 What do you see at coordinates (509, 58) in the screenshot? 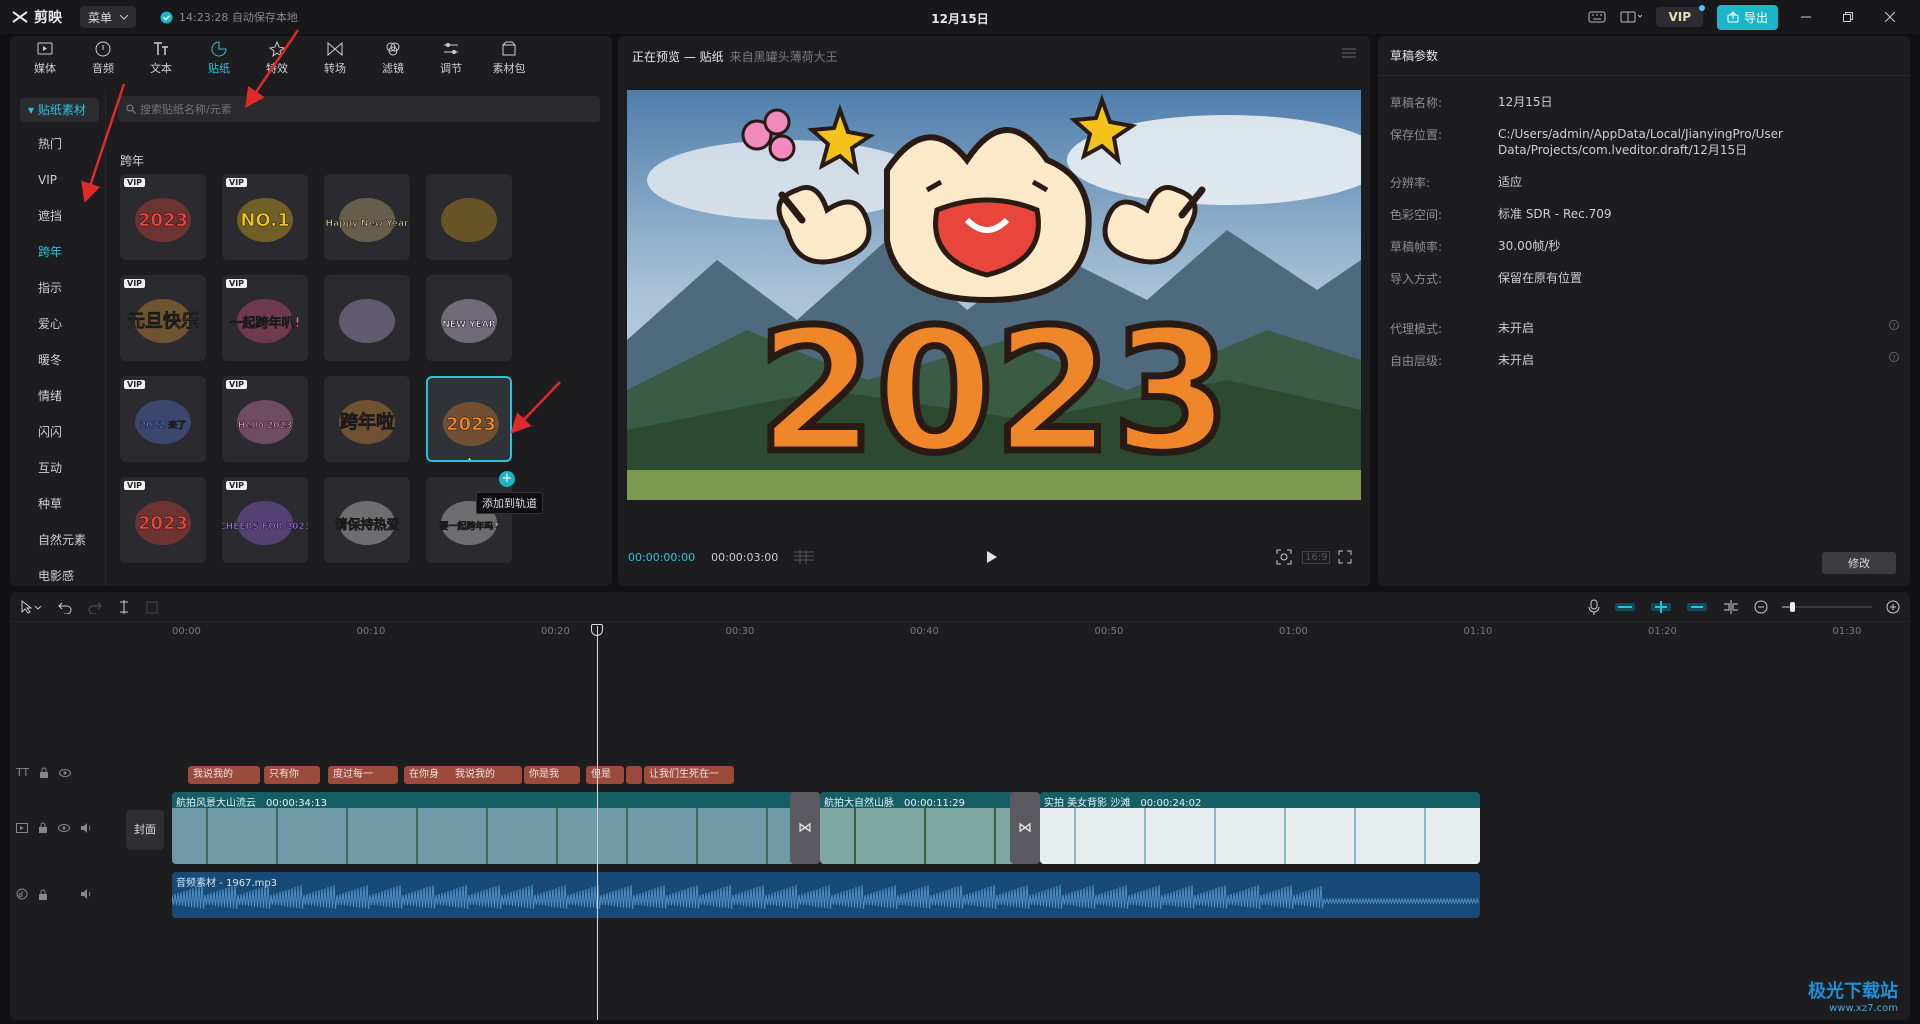
I see `tab-package: 素材包` at bounding box center [509, 58].